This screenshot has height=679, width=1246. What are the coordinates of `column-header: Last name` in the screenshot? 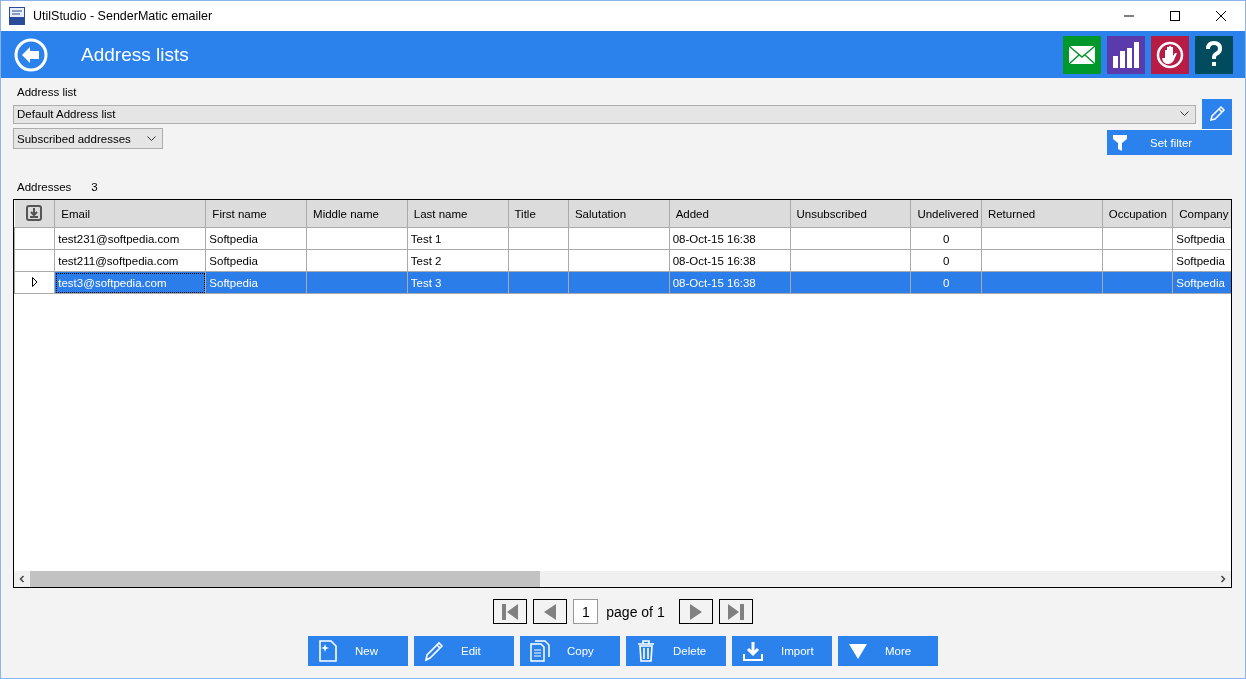 It's located at (457, 214).